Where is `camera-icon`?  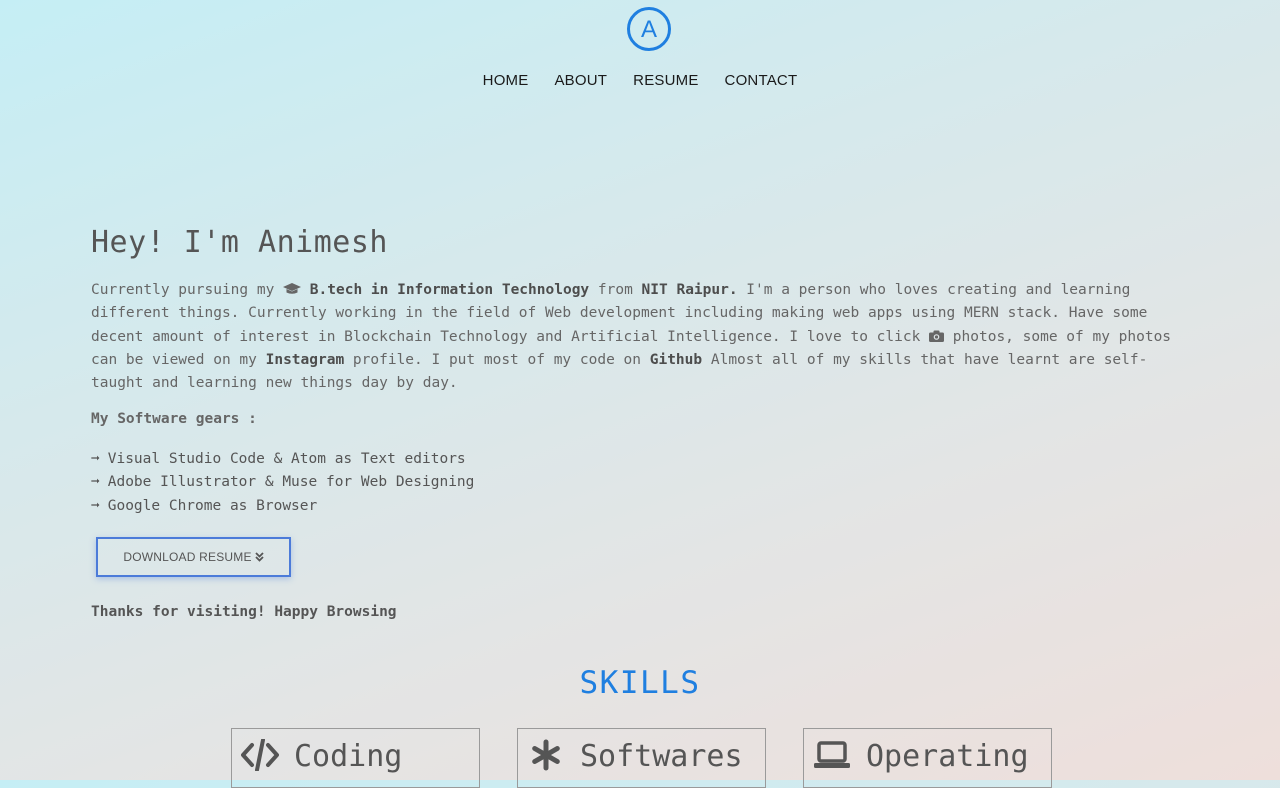 camera-icon is located at coordinates (937, 336).